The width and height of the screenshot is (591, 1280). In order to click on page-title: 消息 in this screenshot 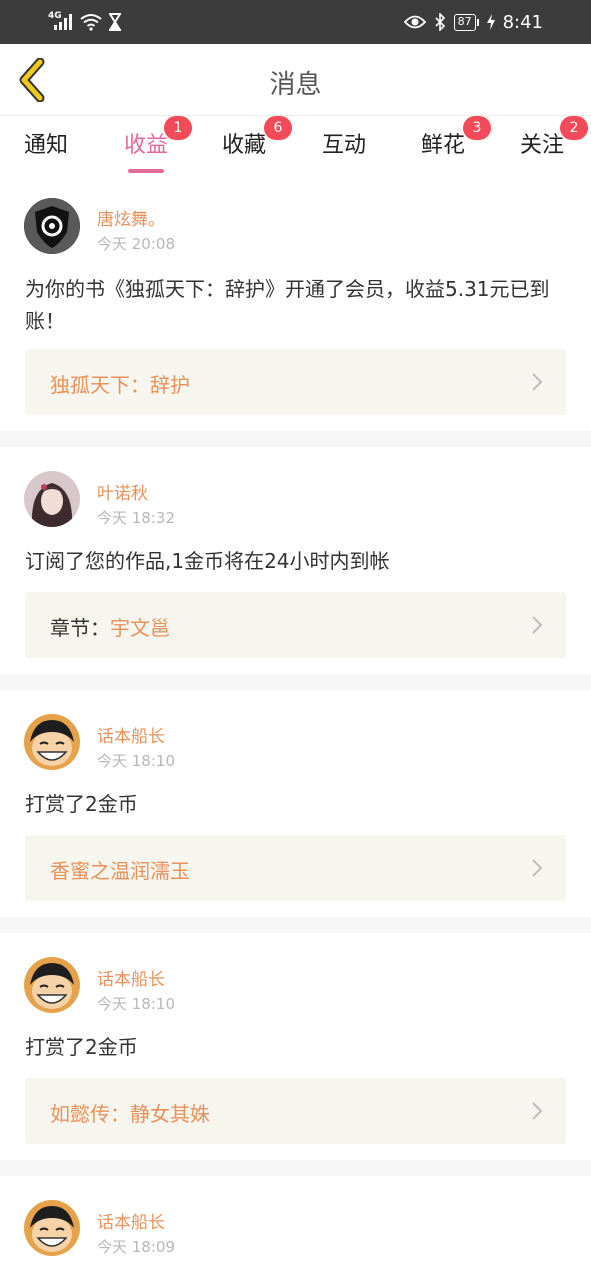, I will do `click(295, 85)`.